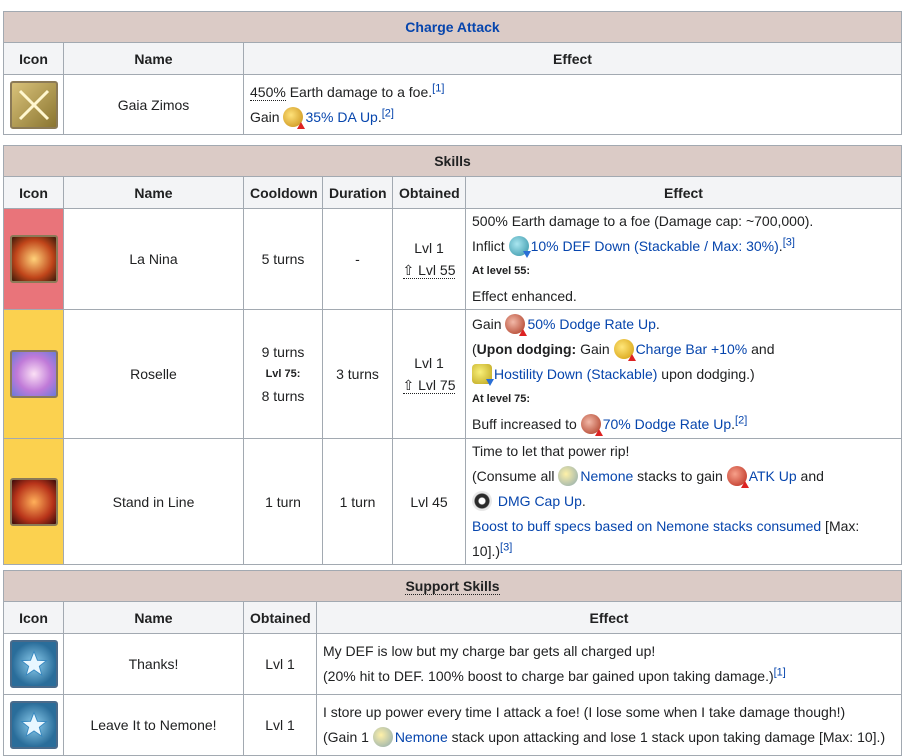 This screenshot has height=756, width=909. What do you see at coordinates (34, 259) in the screenshot?
I see `burst-skill-icon` at bounding box center [34, 259].